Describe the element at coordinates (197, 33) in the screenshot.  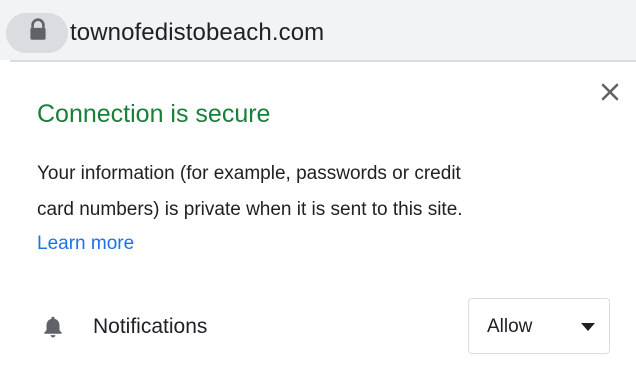
I see `url-text: townofedistobeach.com` at that location.